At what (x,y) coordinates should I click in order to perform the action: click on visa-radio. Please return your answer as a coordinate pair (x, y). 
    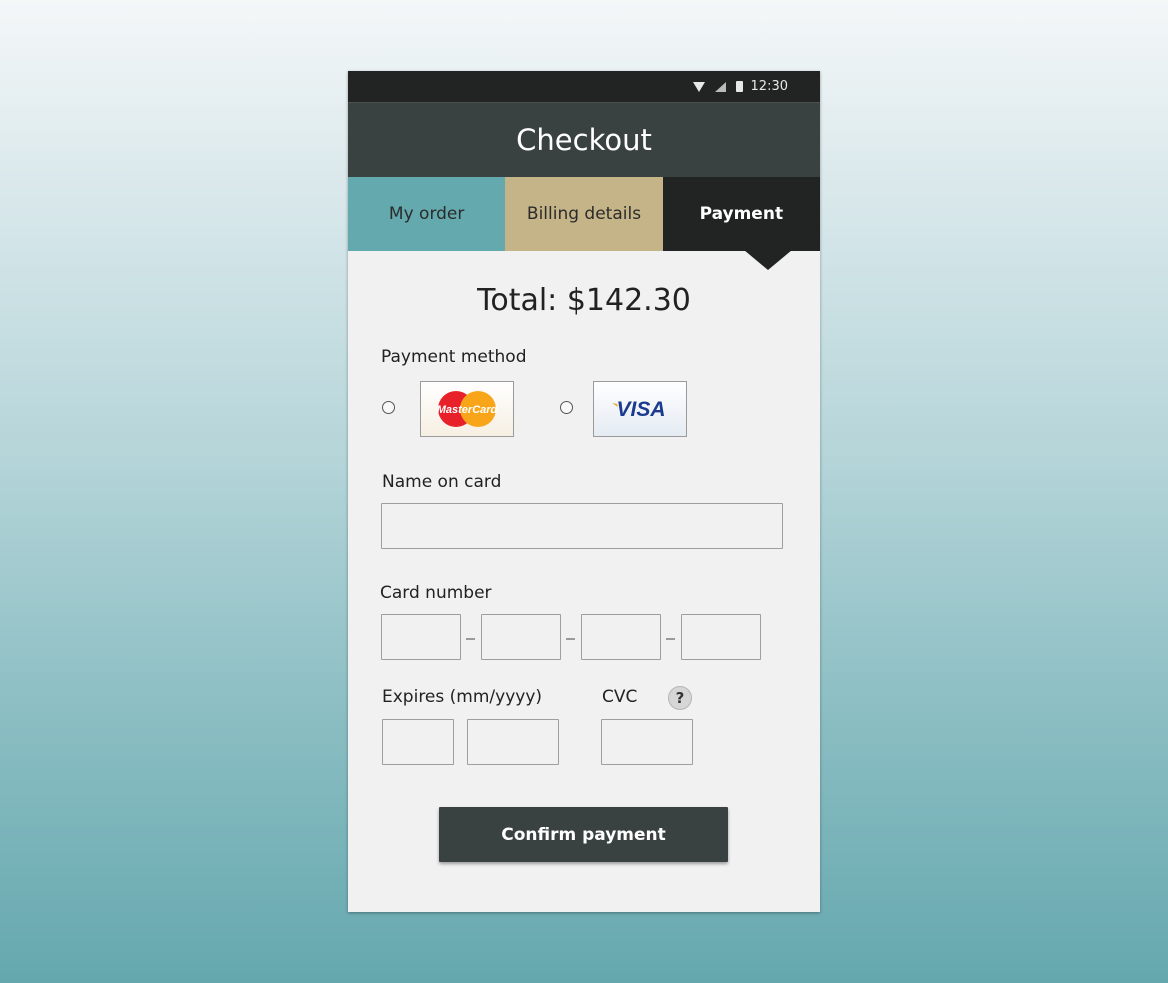
    Looking at the image, I should click on (566, 407).